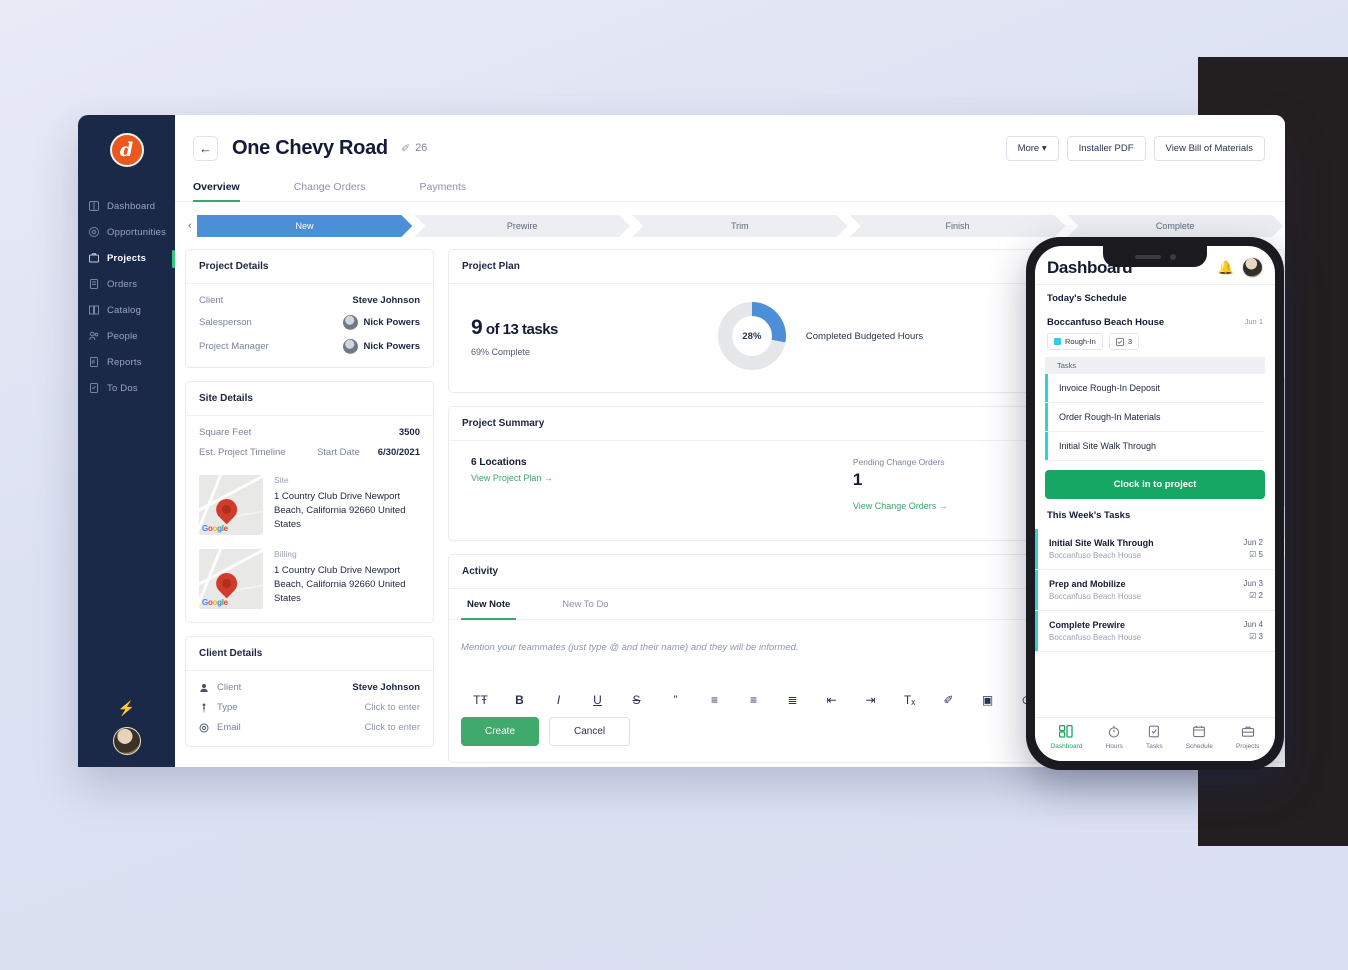 The height and width of the screenshot is (970, 1348). What do you see at coordinates (522, 226) in the screenshot?
I see `stage-prewire: Prewire` at bounding box center [522, 226].